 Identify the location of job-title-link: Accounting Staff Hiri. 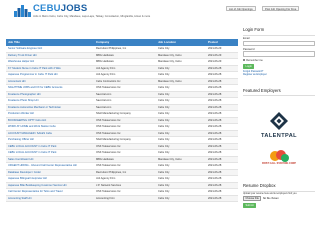
(50, 199).